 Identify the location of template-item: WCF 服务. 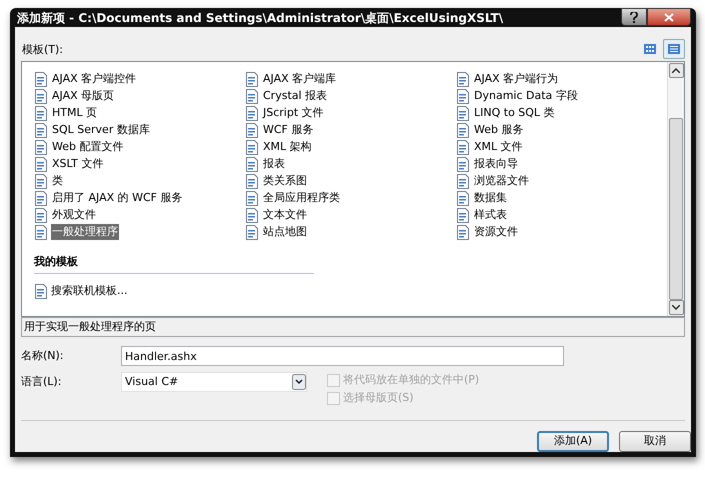
(350, 130).